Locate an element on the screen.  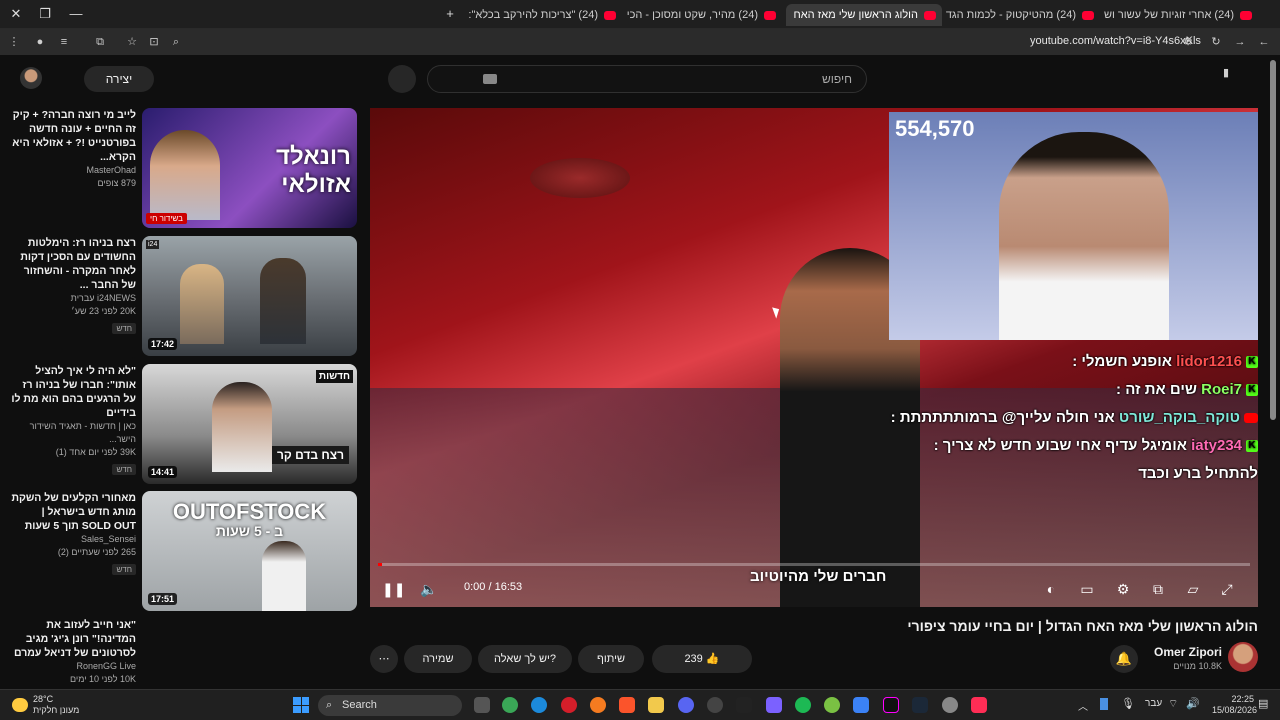
video-thumbnail: רצח בדם קר חדשות 14:41 is located at coordinates (249, 424).